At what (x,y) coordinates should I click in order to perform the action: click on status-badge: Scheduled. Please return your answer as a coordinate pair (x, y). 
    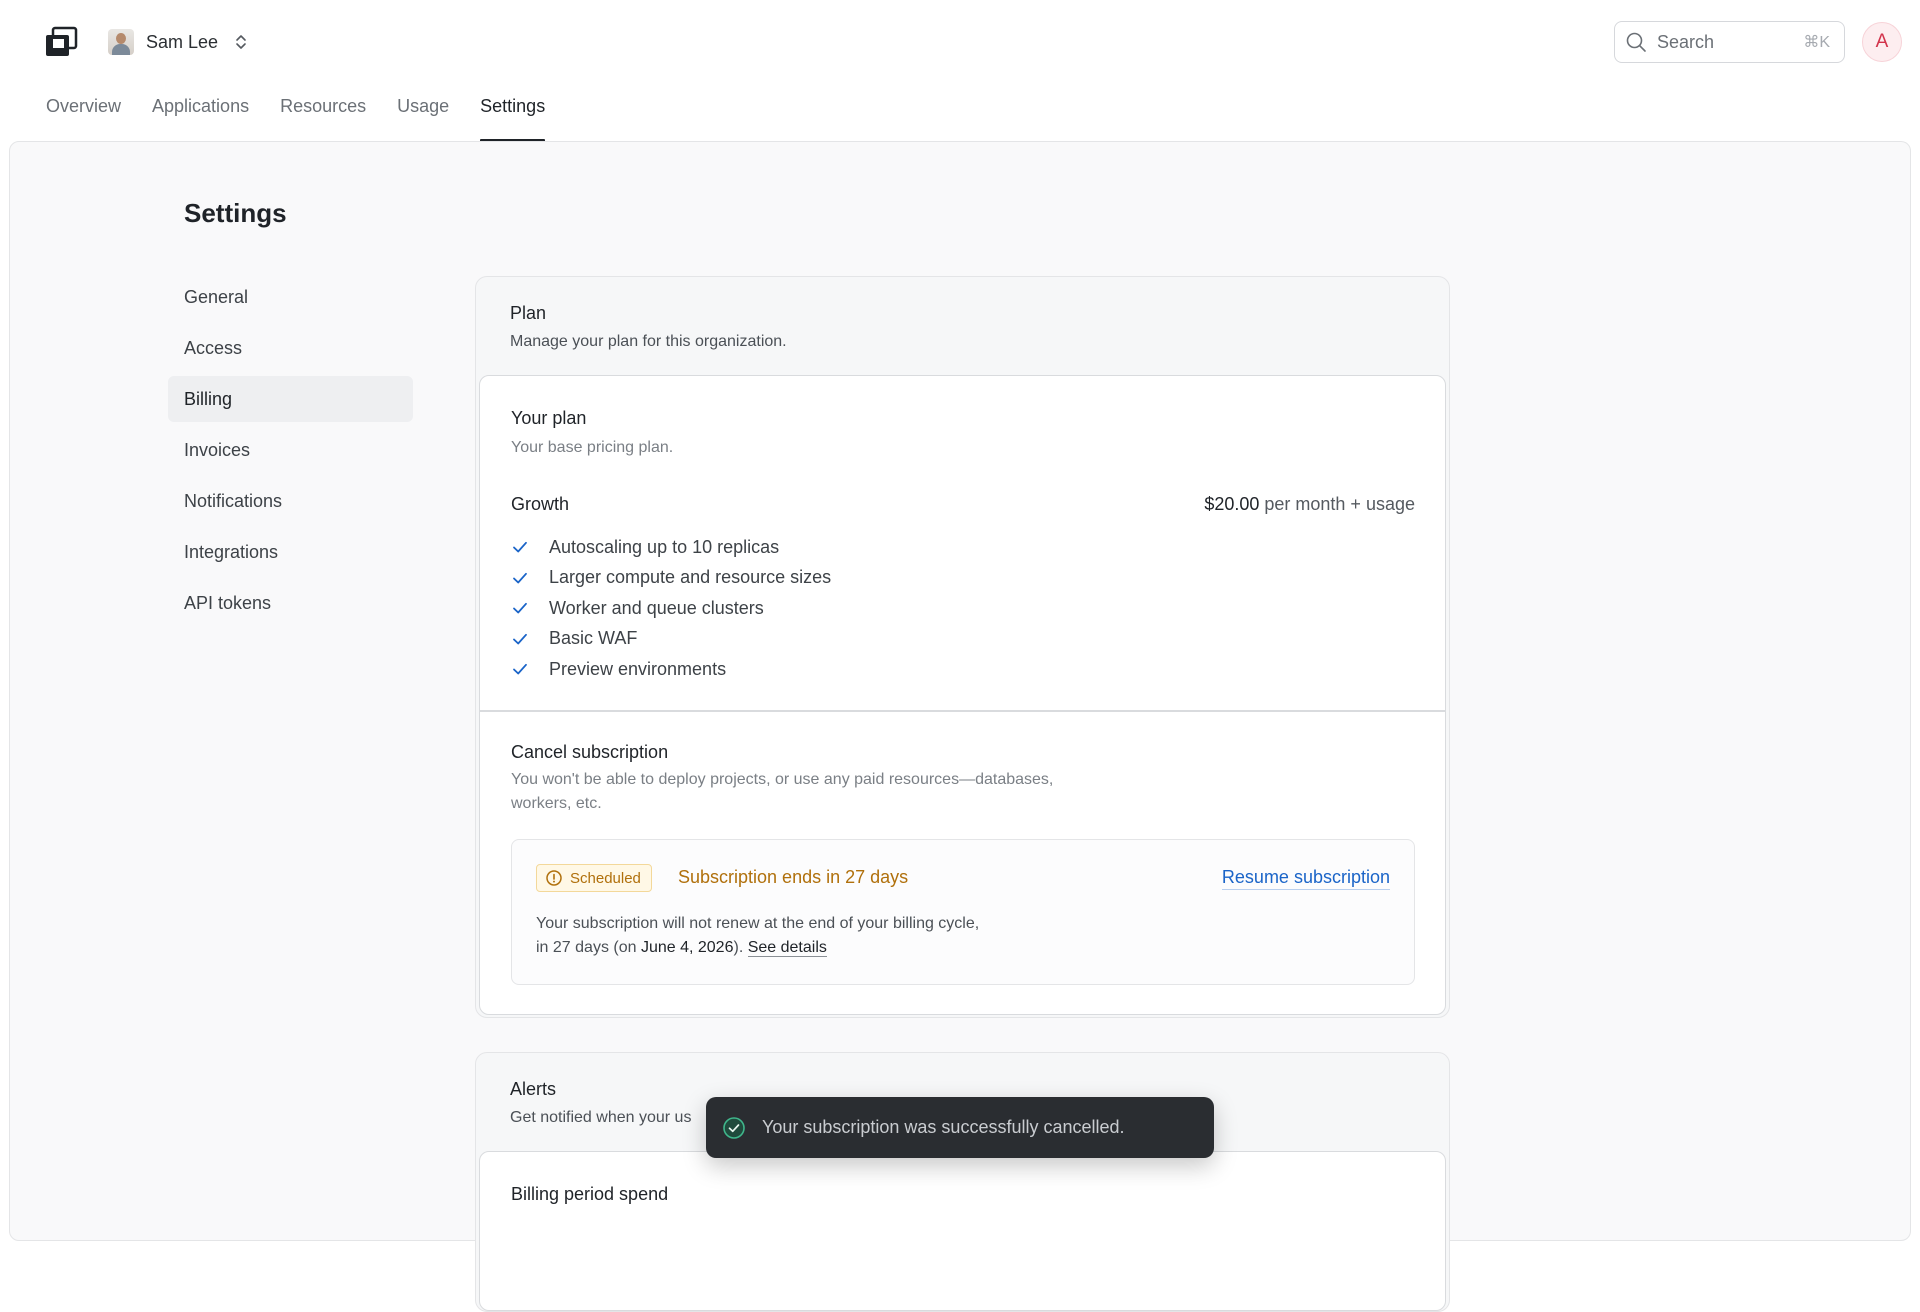
    Looking at the image, I should click on (594, 878).